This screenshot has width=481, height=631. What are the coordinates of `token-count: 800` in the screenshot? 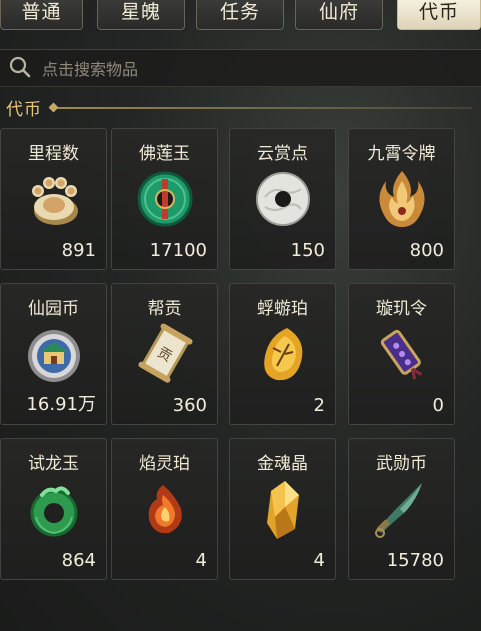 It's located at (426, 250).